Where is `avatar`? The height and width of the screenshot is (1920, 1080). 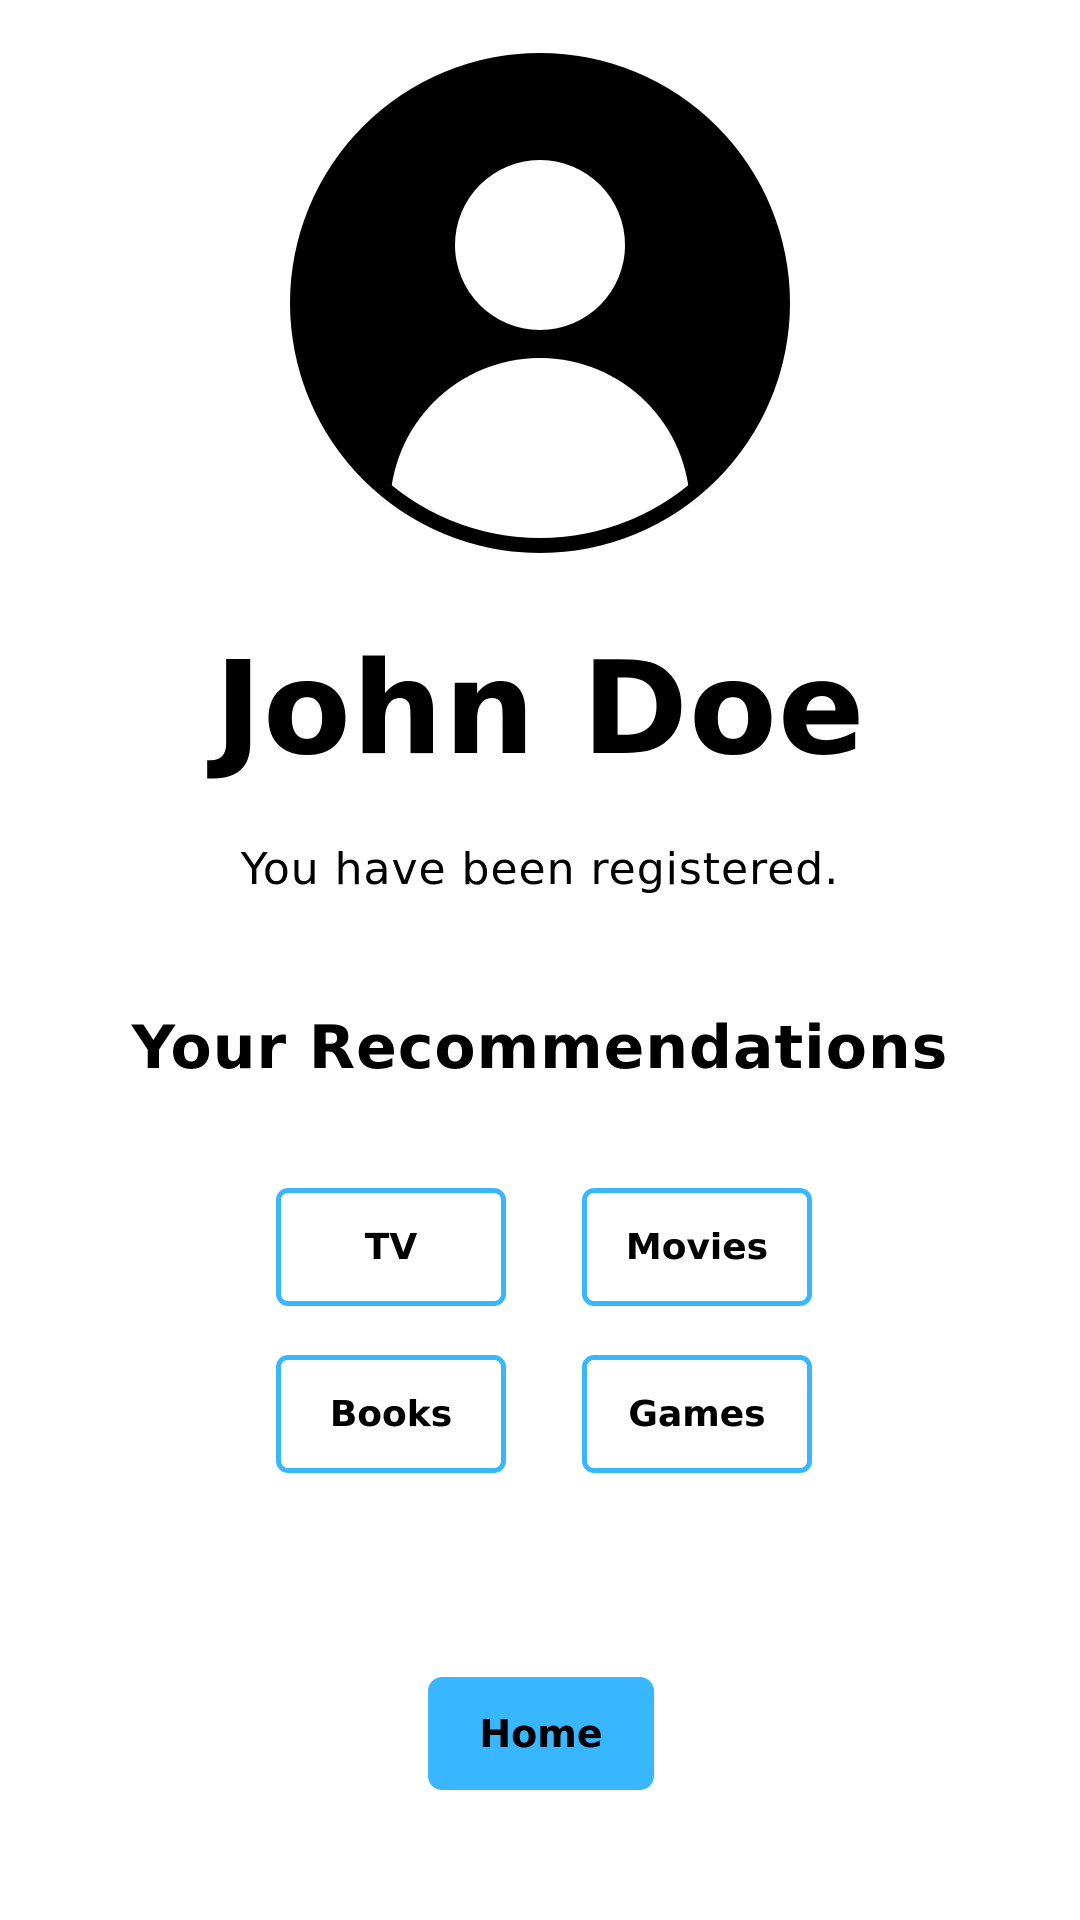 avatar is located at coordinates (540, 303).